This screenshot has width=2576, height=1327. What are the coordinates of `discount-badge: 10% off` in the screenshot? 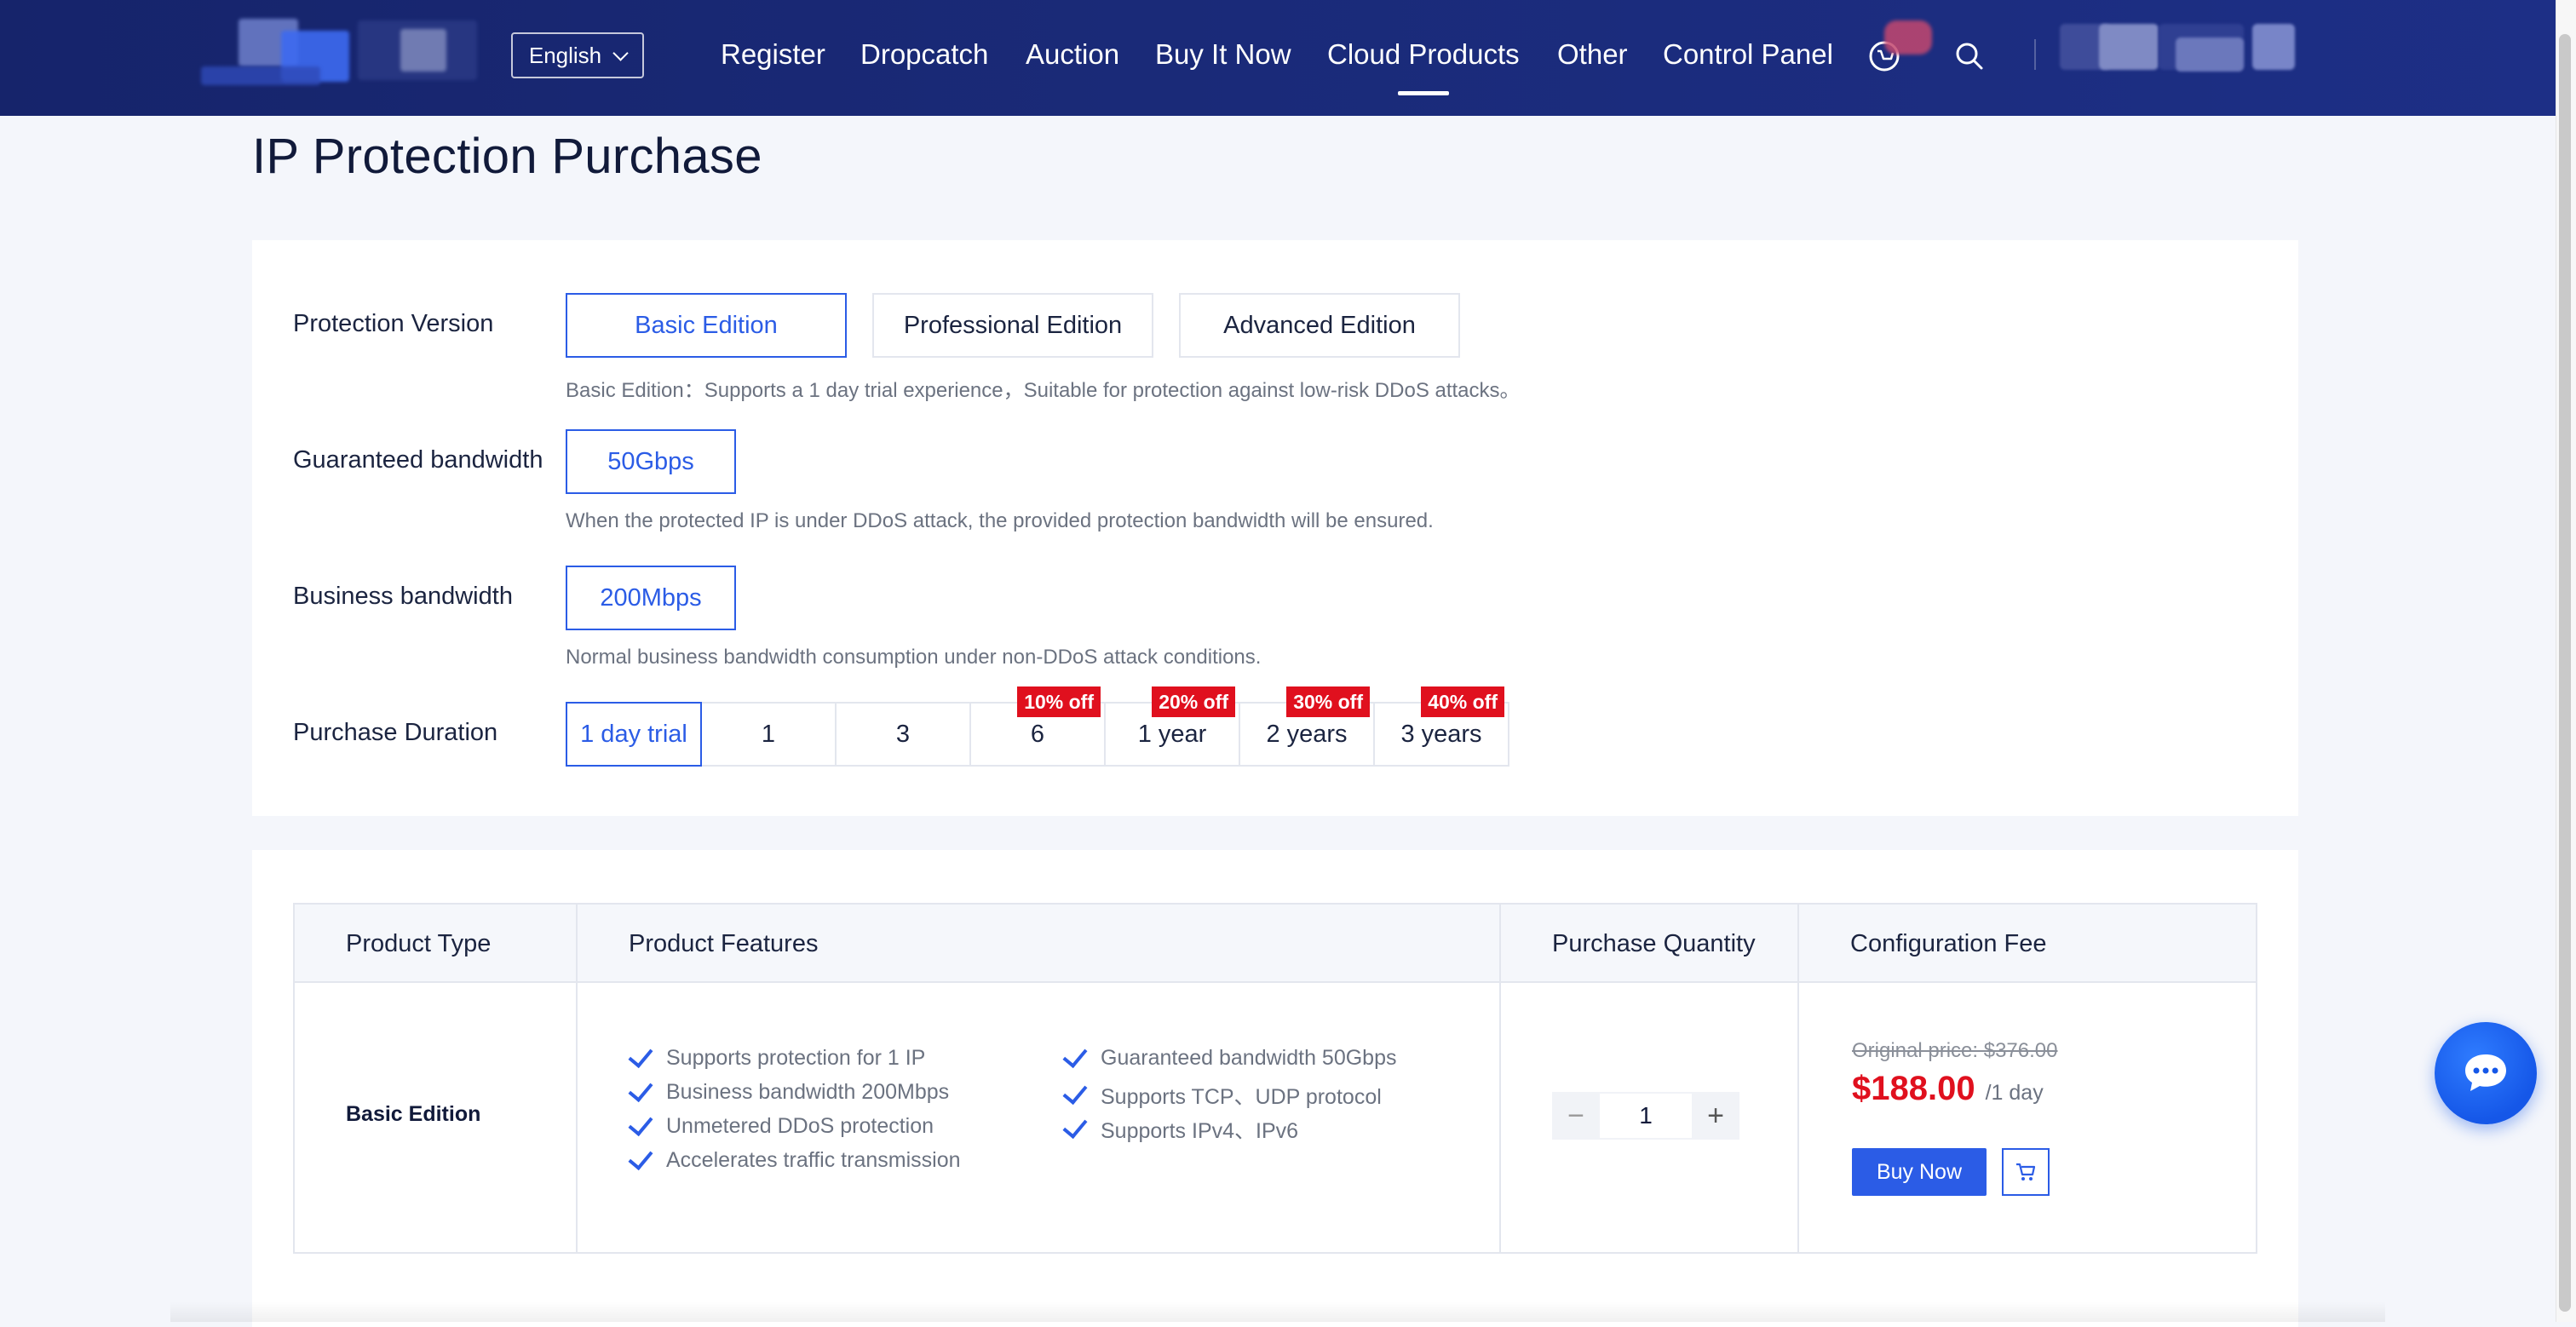 It's located at (1059, 701).